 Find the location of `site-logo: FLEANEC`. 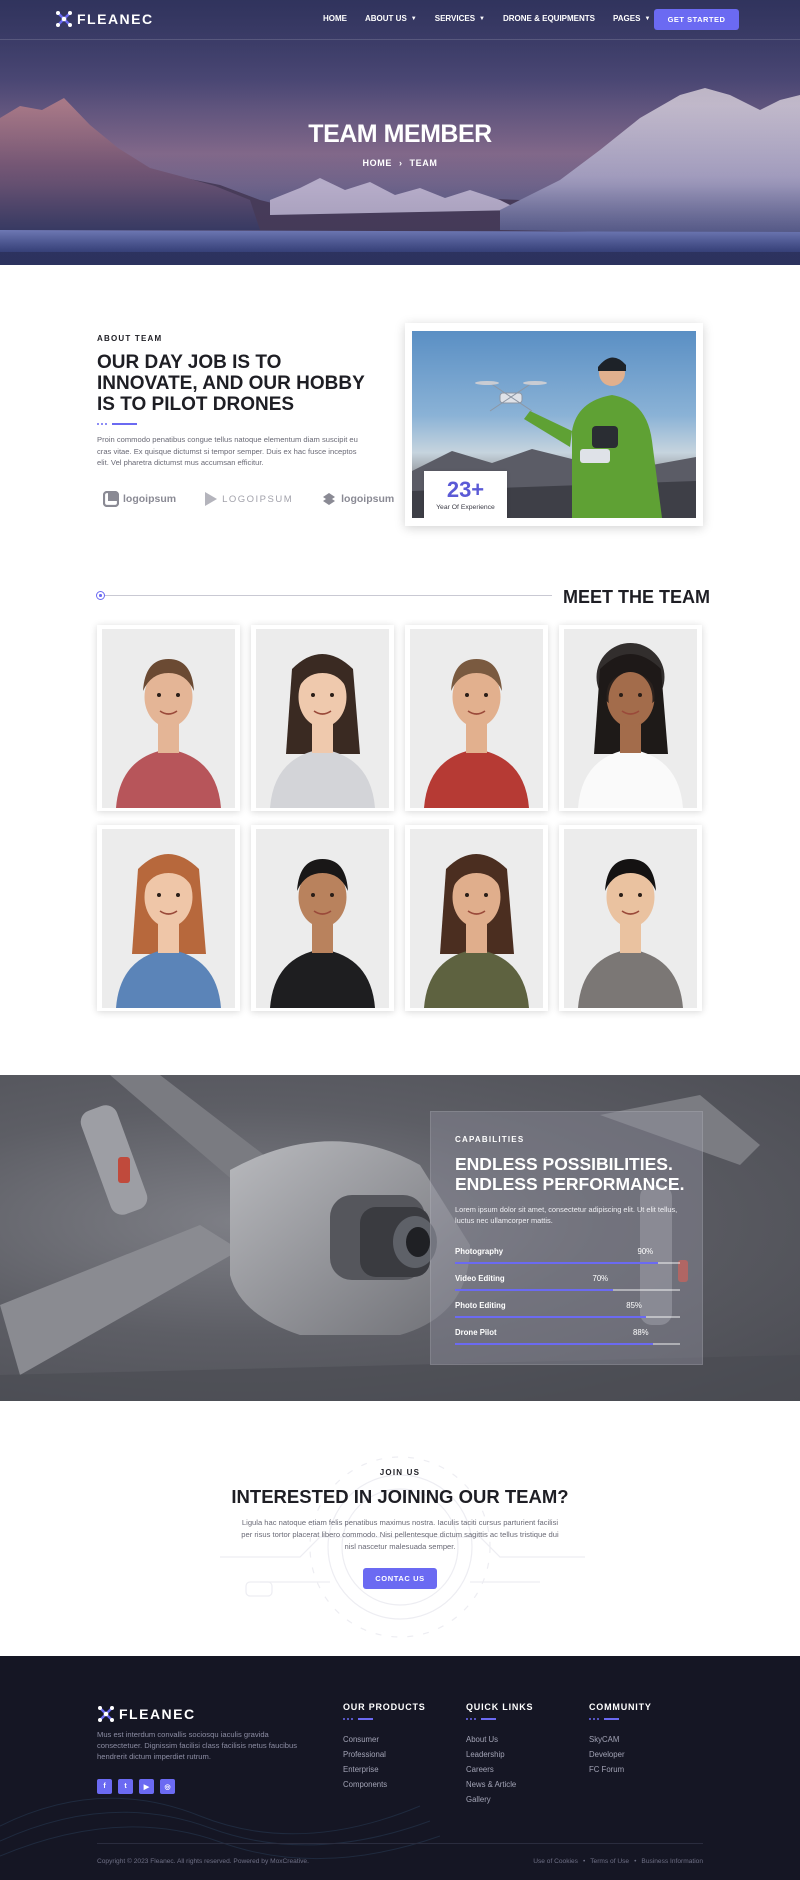

site-logo: FLEANEC is located at coordinates (104, 19).